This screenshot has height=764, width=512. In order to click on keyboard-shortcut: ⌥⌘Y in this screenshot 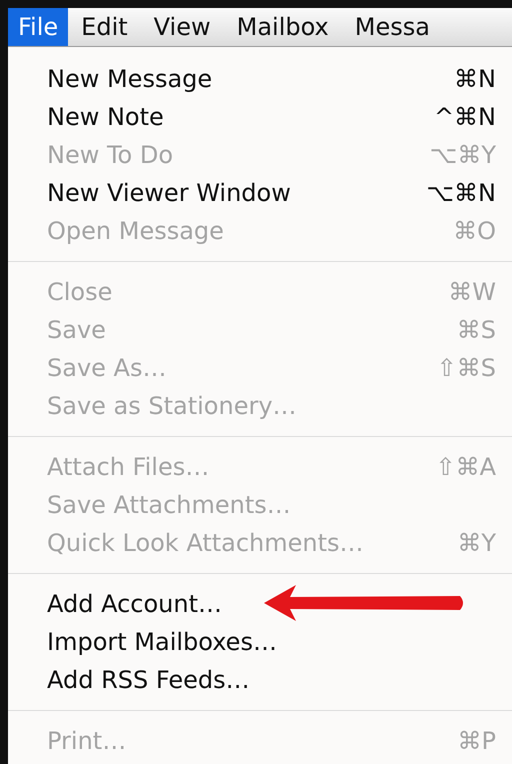, I will do `click(463, 155)`.